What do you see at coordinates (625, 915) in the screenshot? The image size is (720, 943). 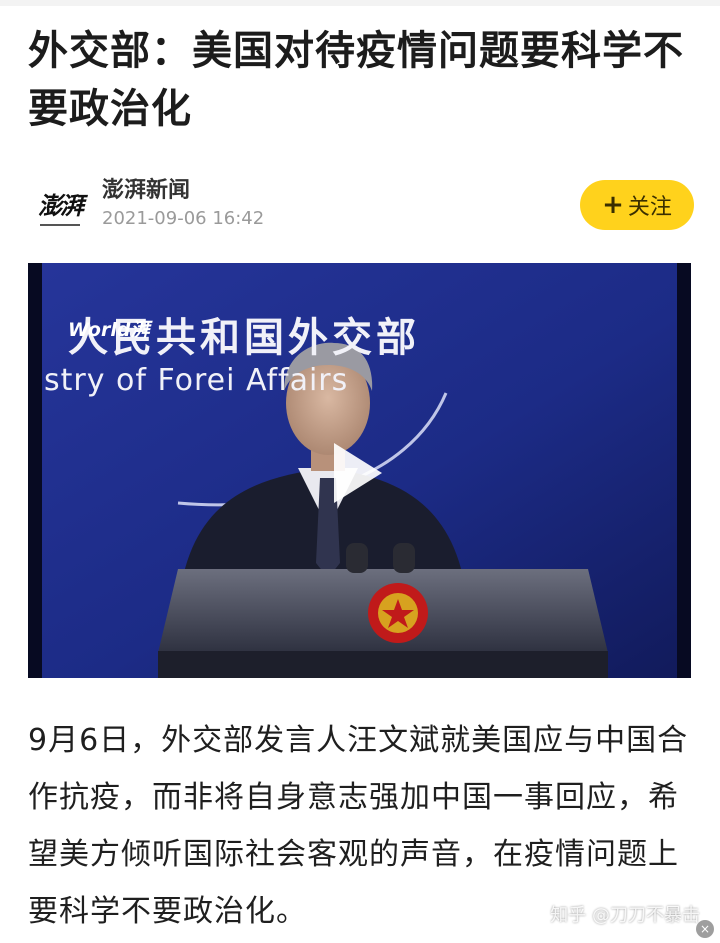 I see `site-watermark: 知乎 @刀刀不暴击` at bounding box center [625, 915].